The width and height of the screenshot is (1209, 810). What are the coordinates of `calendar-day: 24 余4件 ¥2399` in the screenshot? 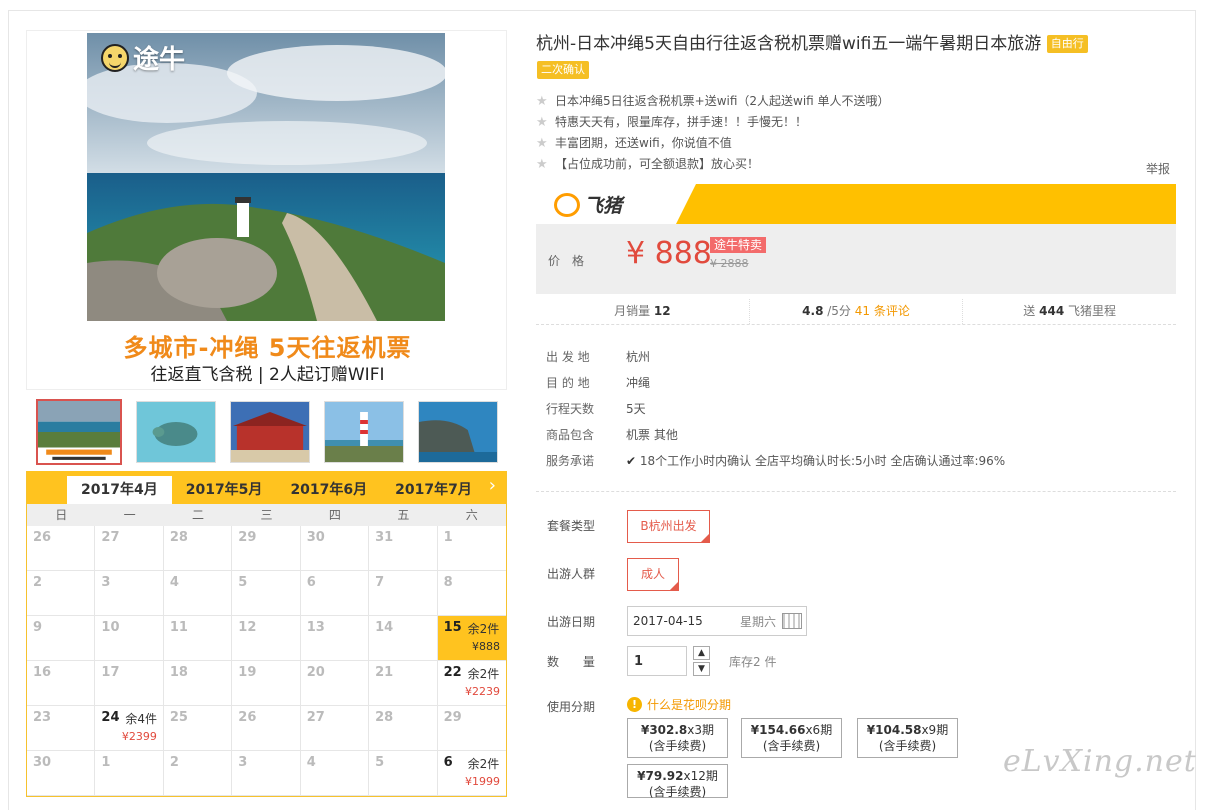 It's located at (129, 728).